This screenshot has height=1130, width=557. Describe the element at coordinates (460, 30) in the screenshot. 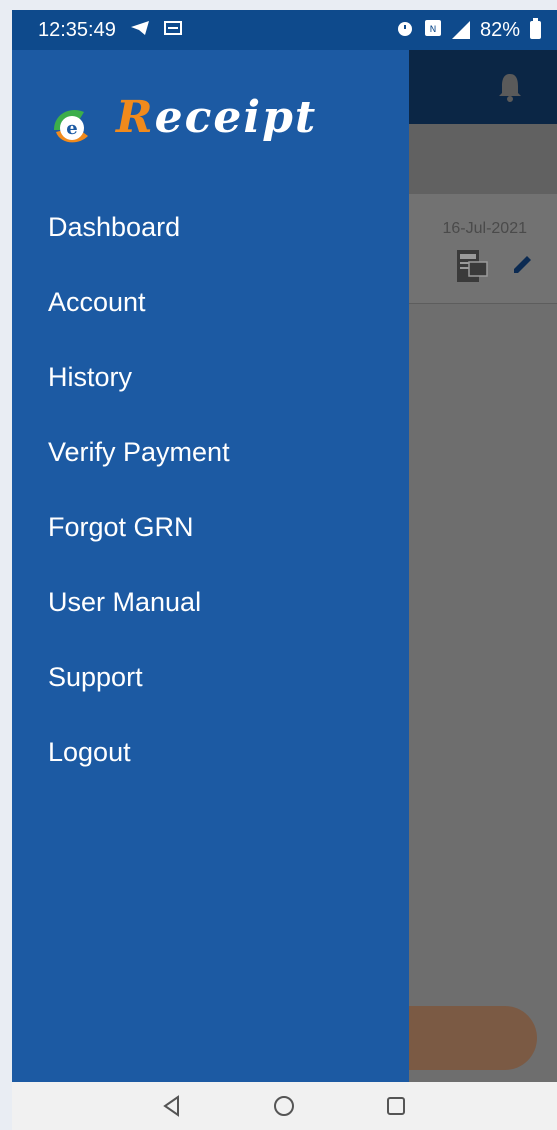

I see `signal-icon` at that location.